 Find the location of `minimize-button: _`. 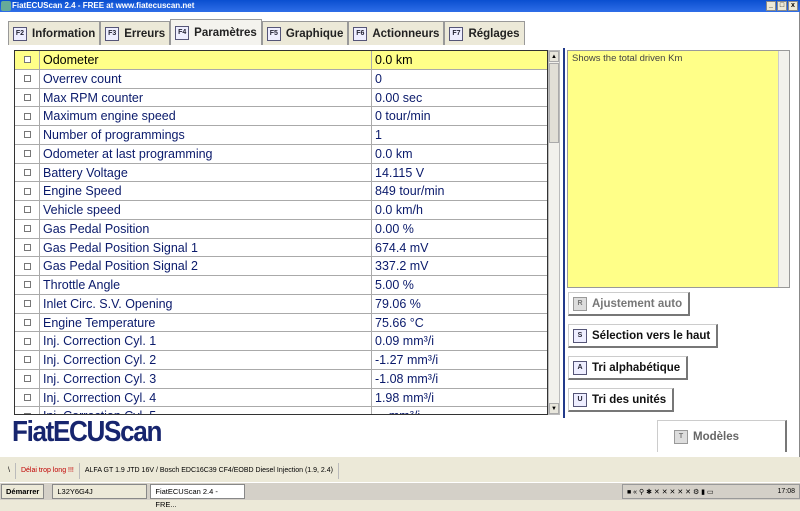

minimize-button: _ is located at coordinates (771, 6).